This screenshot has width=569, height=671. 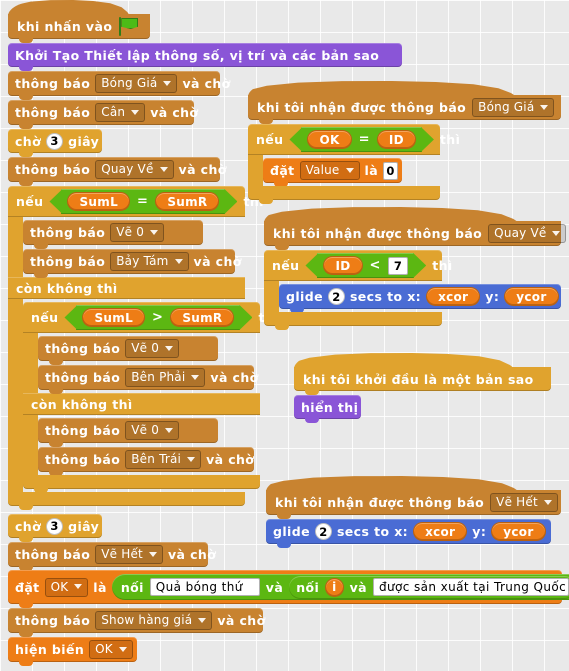 I want to click on condition-ok-equals-id: OK = ID, so click(x=361, y=139).